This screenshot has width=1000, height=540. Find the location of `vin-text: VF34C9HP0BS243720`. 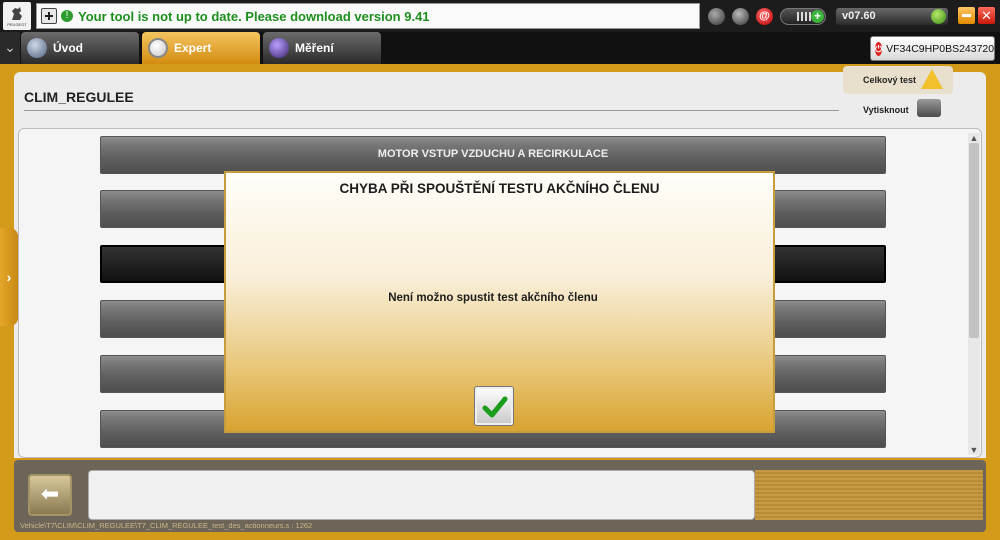

vin-text: VF34C9HP0BS243720 is located at coordinates (940, 48).